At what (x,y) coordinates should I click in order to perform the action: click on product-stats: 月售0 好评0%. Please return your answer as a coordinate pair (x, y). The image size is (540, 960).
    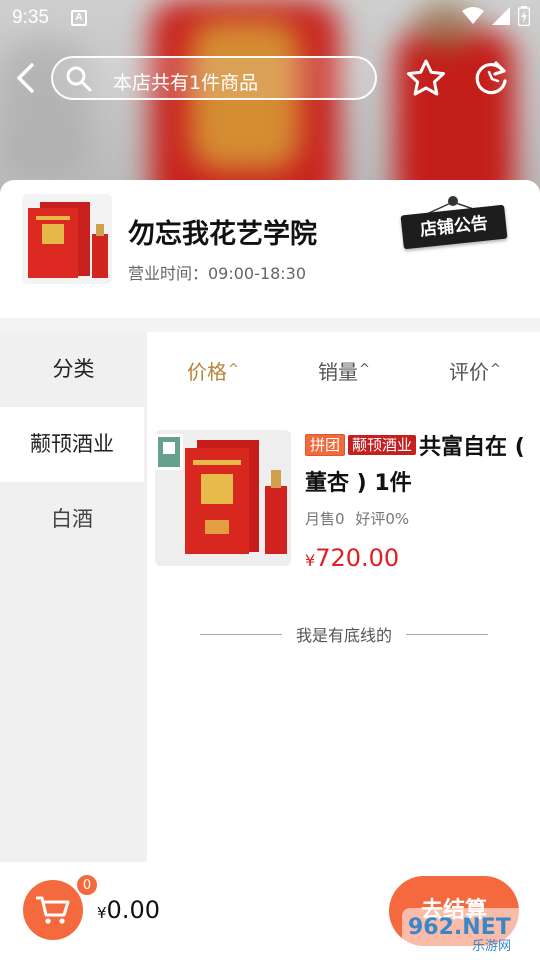
    Looking at the image, I should click on (357, 518).